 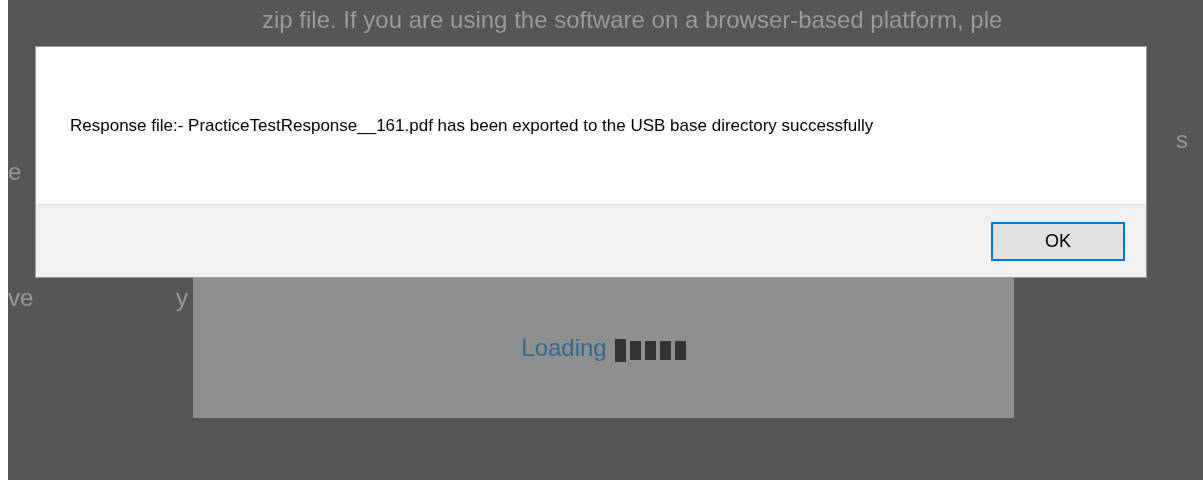 I want to click on background-text: y, so click(x=182, y=298).